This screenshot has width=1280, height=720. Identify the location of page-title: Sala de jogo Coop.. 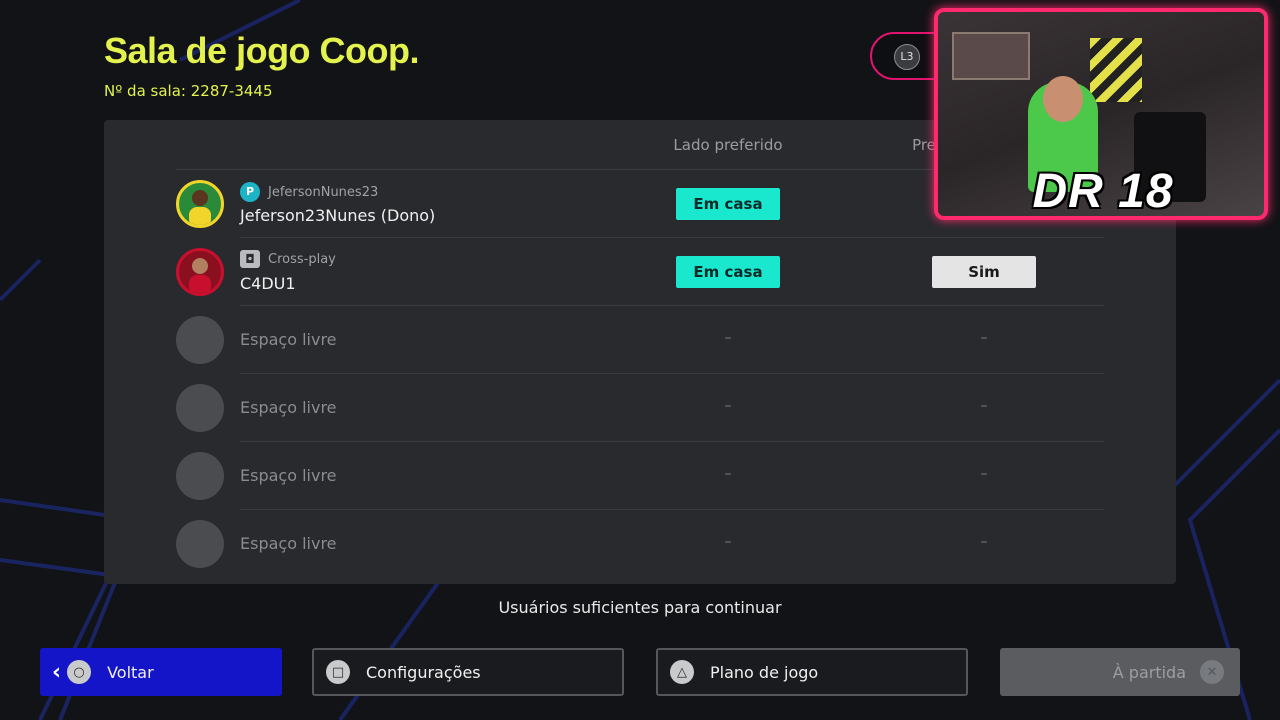
(262, 50).